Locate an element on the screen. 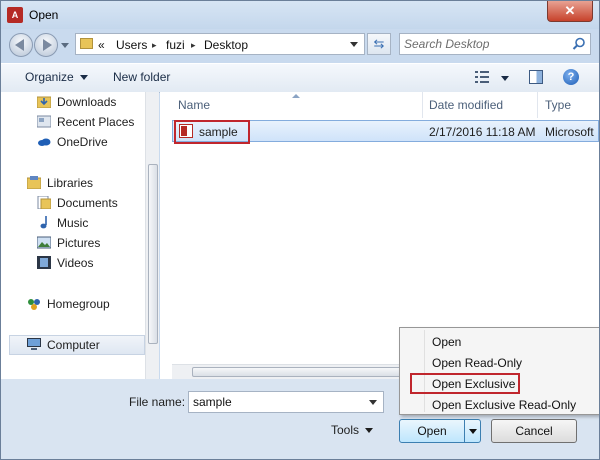 This screenshot has width=600, height=460. search-box is located at coordinates (495, 44).